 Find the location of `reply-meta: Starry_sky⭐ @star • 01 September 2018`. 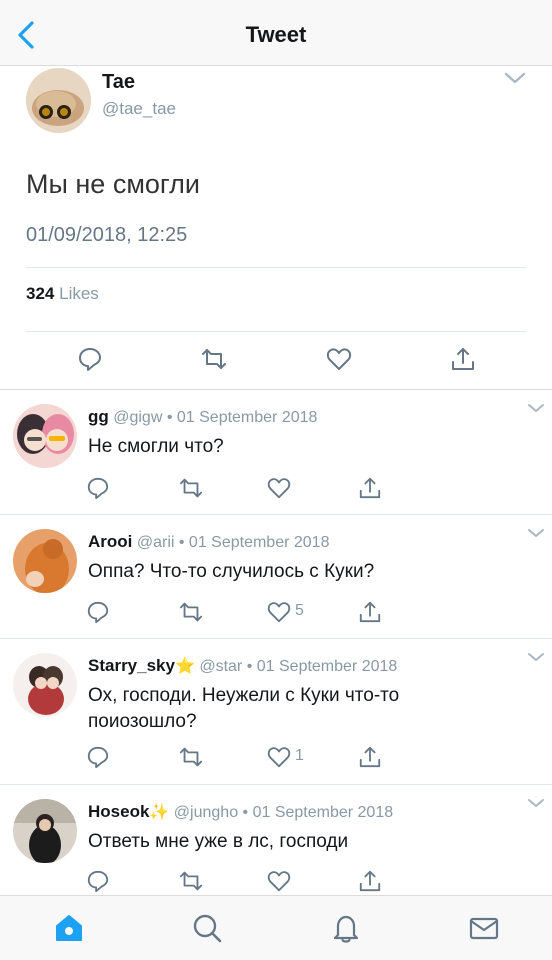

reply-meta: Starry_sky⭐ @star • 01 September 2018 is located at coordinates (242, 666).